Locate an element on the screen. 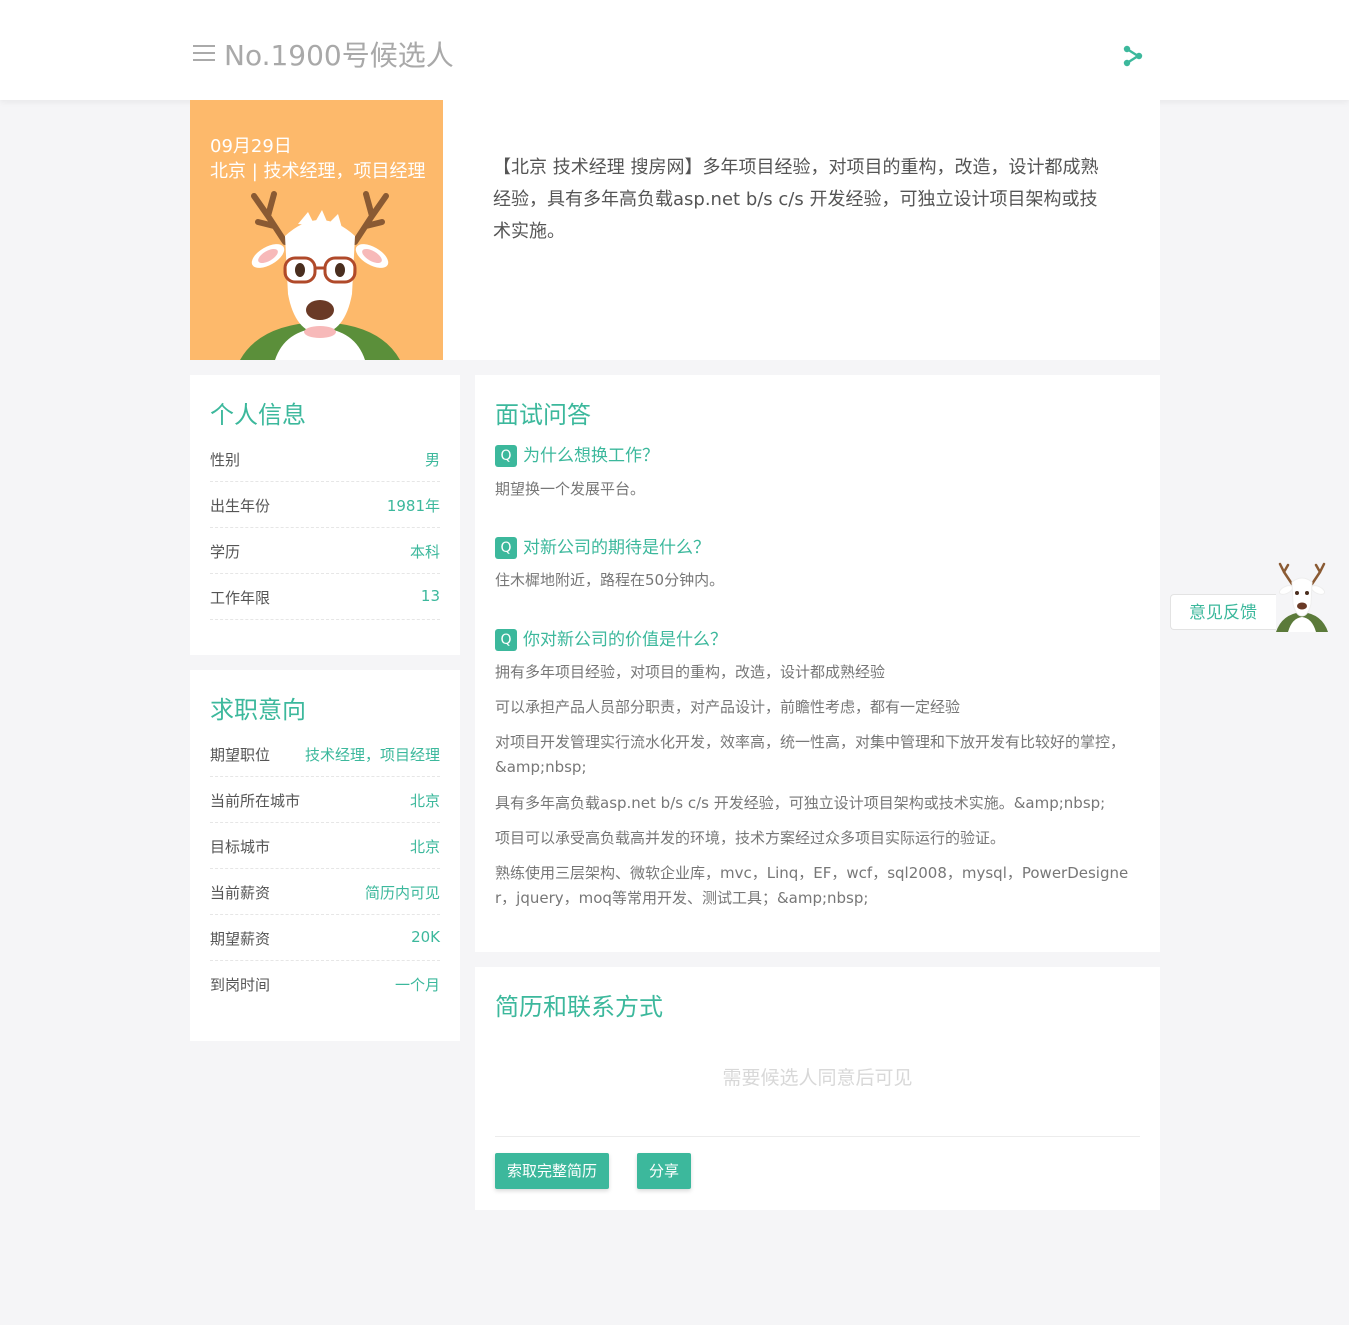 This screenshot has height=1325, width=1349. hero-avatar-panel: 09月29日 北京 | 技术经理，项目经理 is located at coordinates (316, 230).